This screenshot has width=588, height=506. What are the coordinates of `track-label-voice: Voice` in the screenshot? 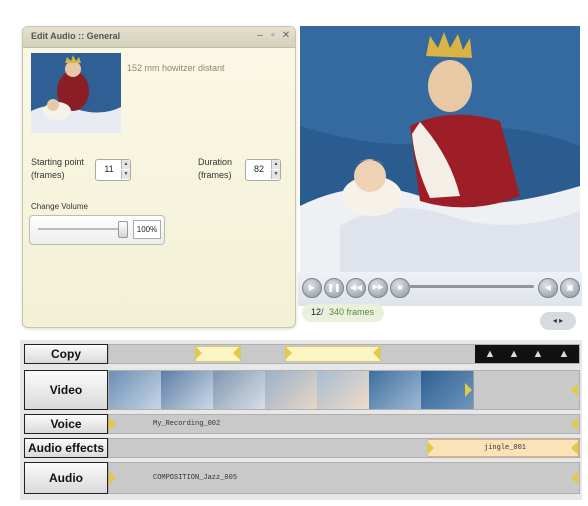 It's located at (66, 424).